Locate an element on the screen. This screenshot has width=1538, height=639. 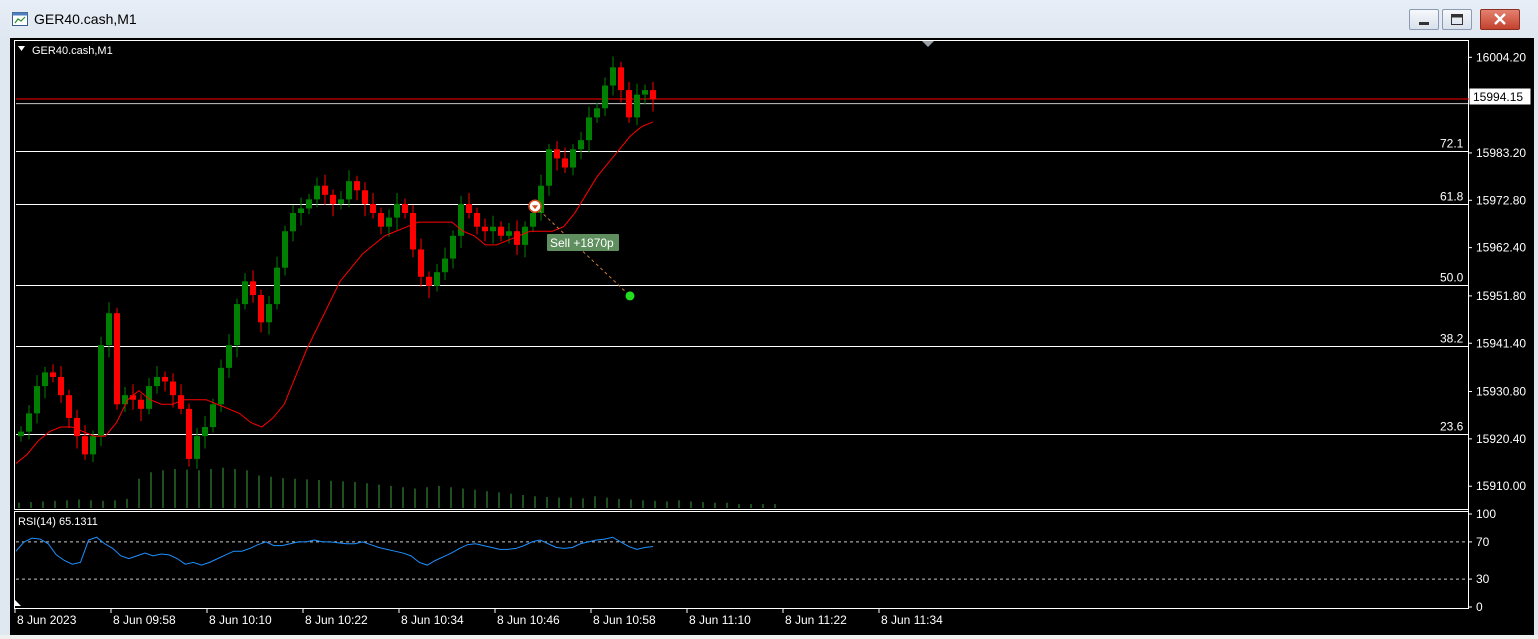
time-tick-label: 8 Jun 11:34 is located at coordinates (912, 620).